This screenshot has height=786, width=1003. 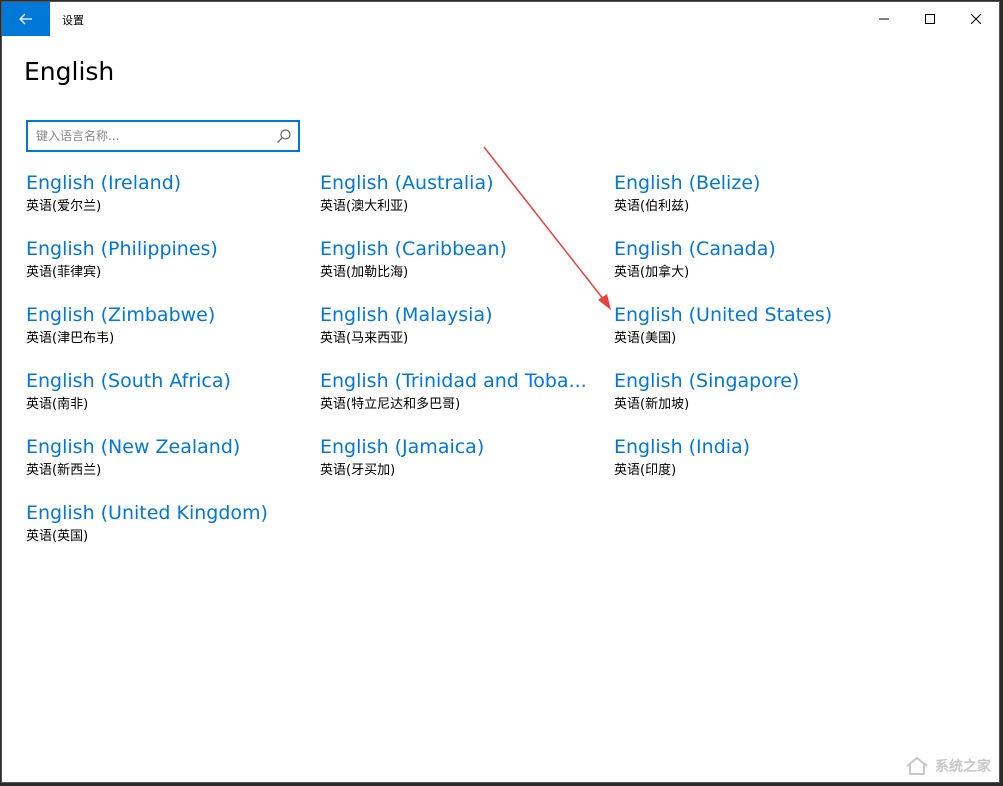 I want to click on language-item: English (Philippines) 英语(菲律宾), so click(x=161, y=259).